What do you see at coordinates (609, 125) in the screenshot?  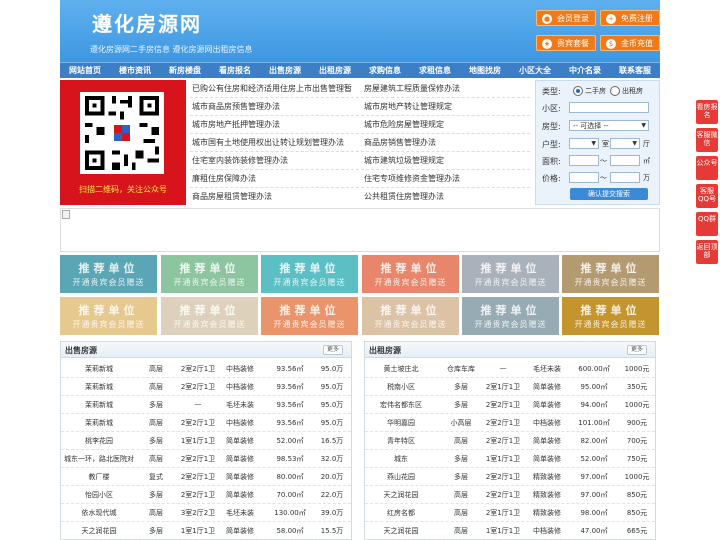 I see `housetype-select: -- 可选择 -- ▼` at bounding box center [609, 125].